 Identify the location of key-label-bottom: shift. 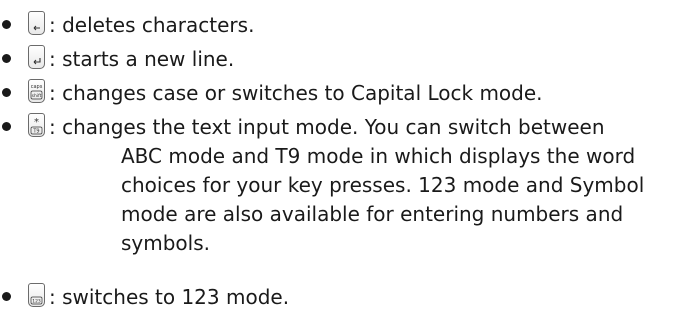
(37, 96).